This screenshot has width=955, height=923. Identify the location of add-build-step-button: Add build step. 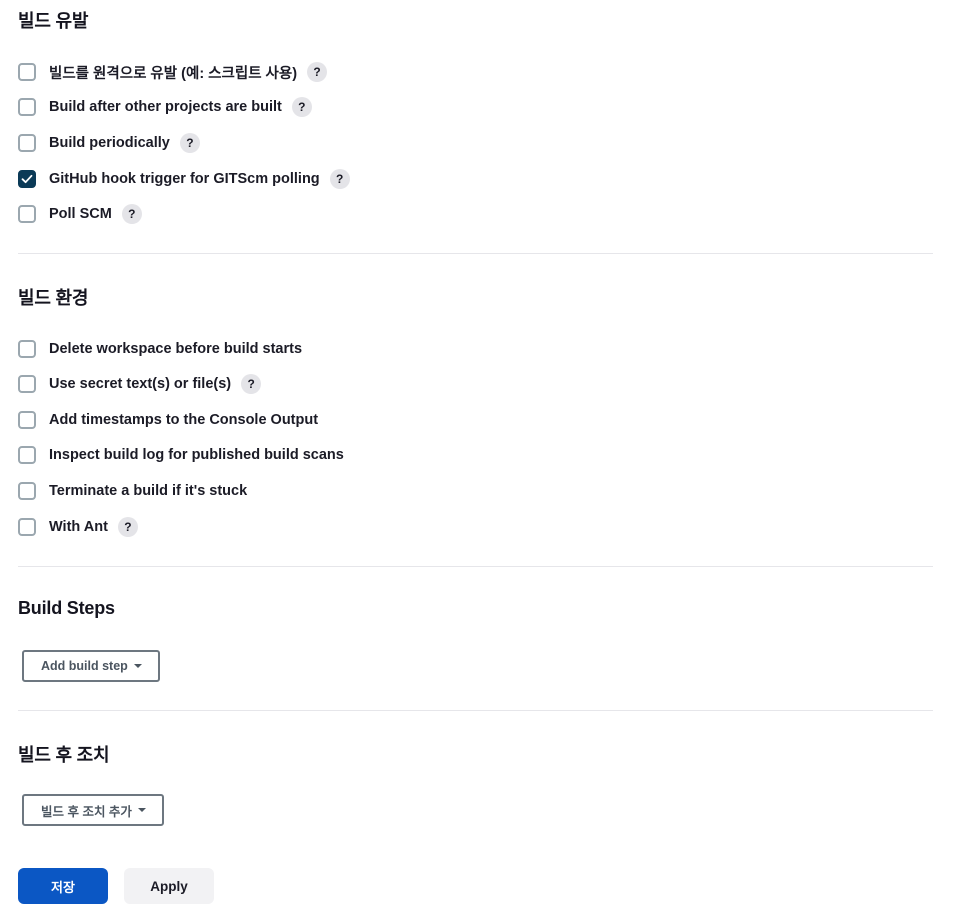
(91, 666).